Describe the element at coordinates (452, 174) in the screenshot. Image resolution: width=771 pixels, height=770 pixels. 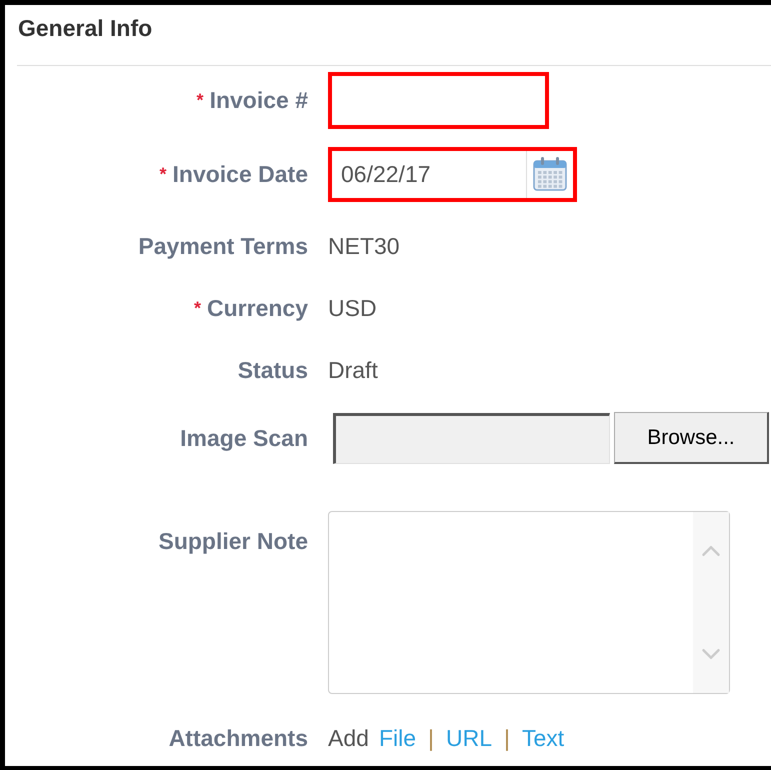
I see `date-field: 06/22/17` at that location.